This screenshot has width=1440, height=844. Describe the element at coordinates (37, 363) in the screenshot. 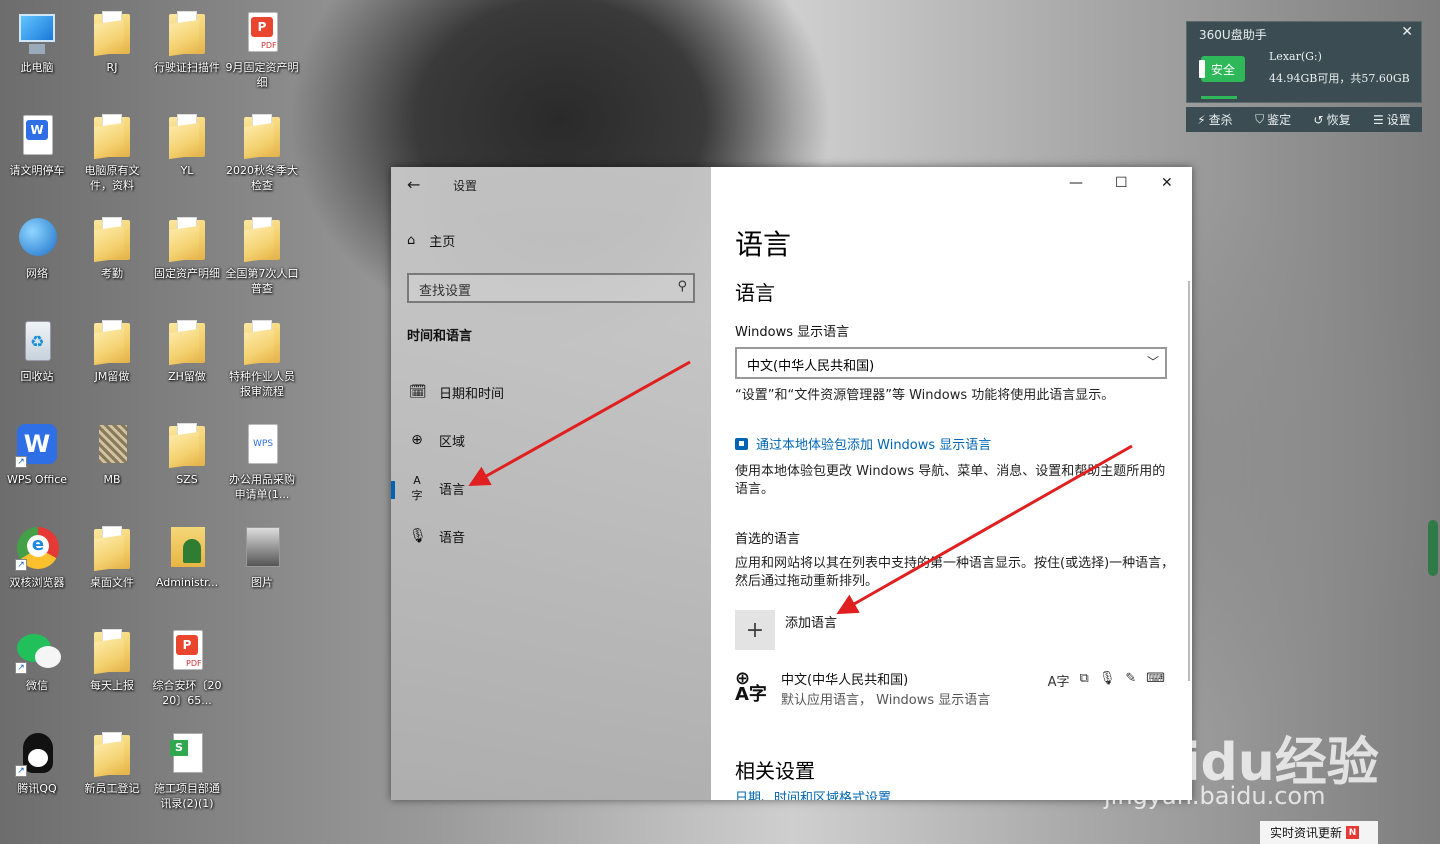

I see `desktop-icon-recycle-bin: 回收站` at that location.